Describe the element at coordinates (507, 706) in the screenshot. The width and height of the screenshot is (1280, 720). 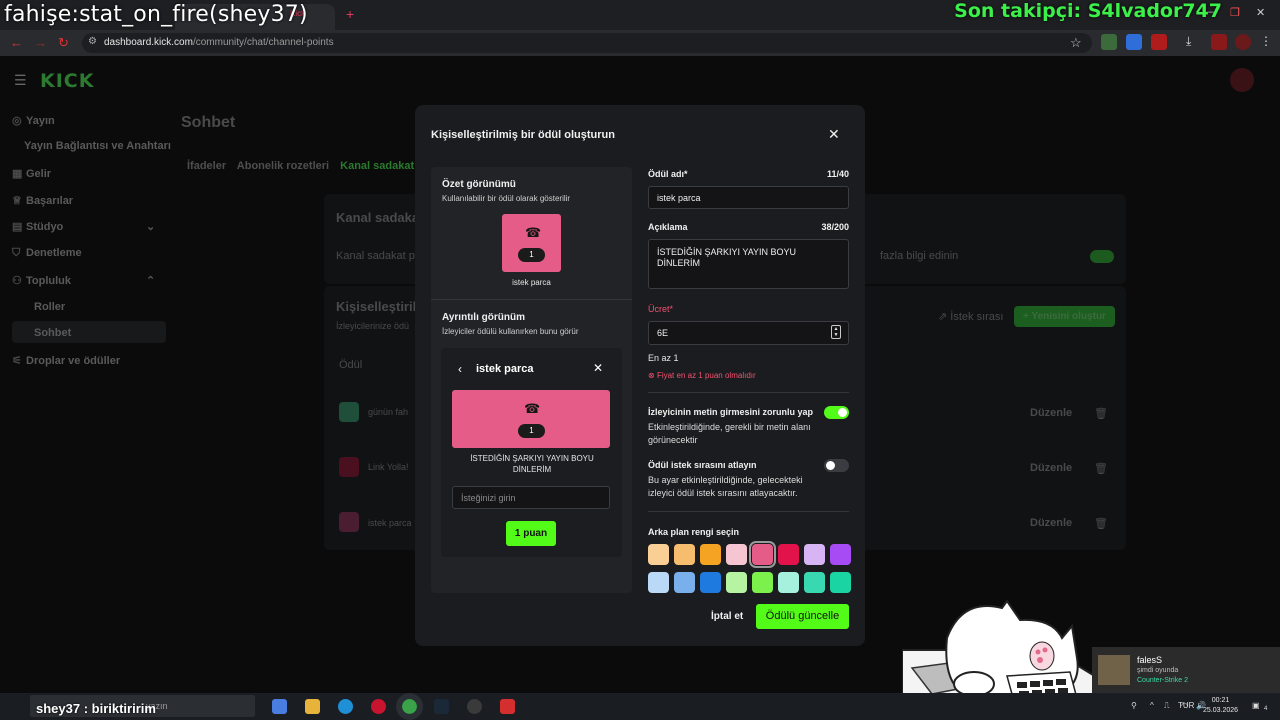
I see `app-icon` at that location.